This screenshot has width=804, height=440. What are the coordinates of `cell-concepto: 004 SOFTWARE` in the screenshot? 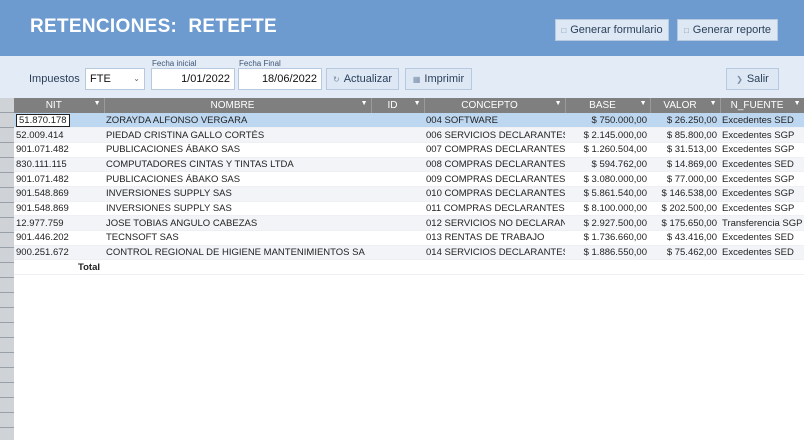 It's located at (494, 121).